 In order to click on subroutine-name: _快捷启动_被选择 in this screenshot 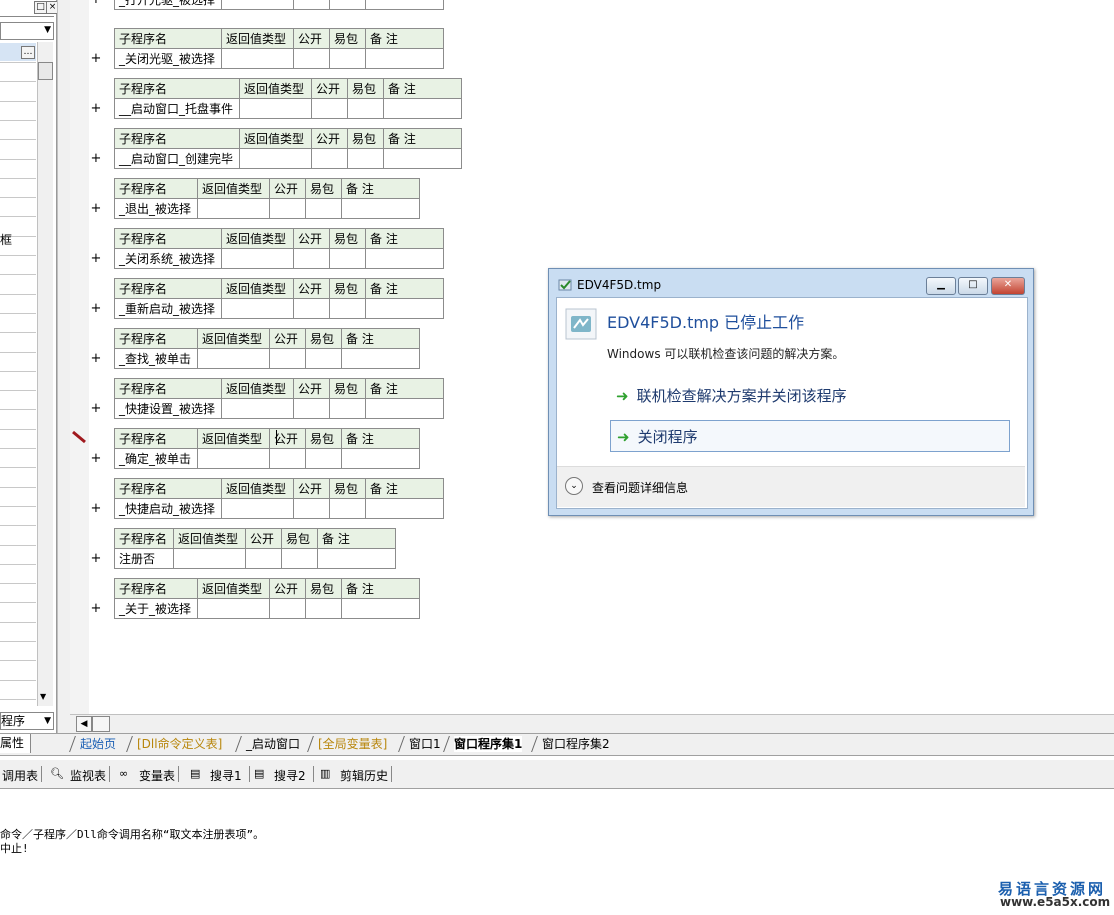, I will do `click(168, 508)`.